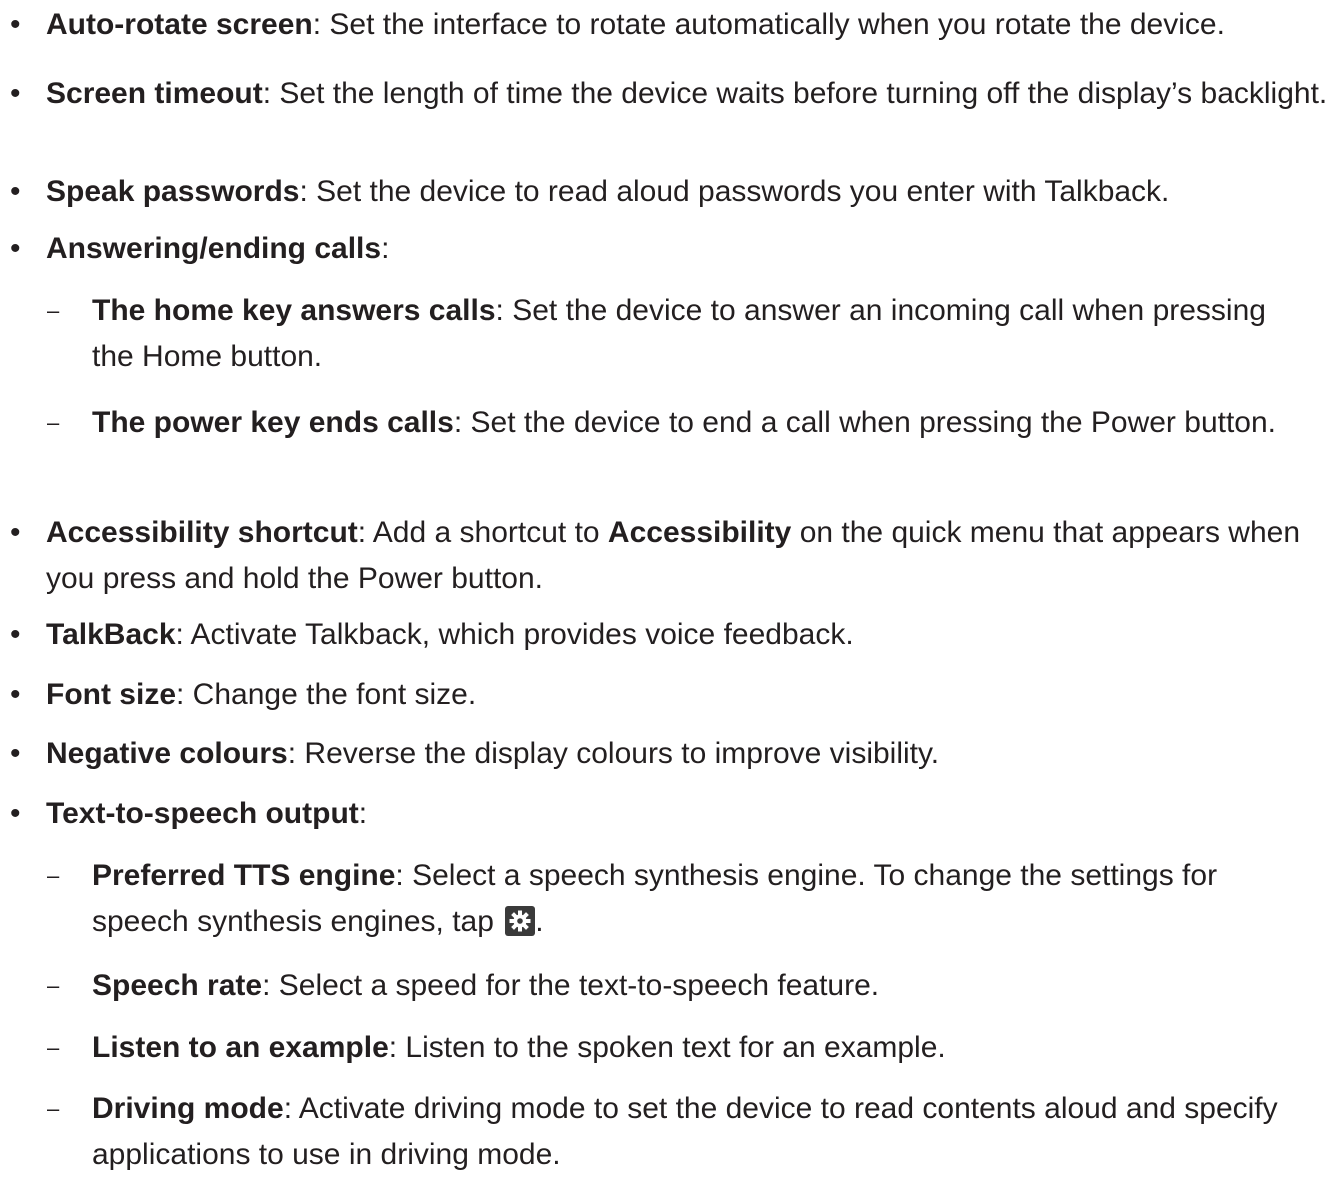 The image size is (1336, 1182). Describe the element at coordinates (202, 532) in the screenshot. I see `term: Accessibility shortcut` at that location.